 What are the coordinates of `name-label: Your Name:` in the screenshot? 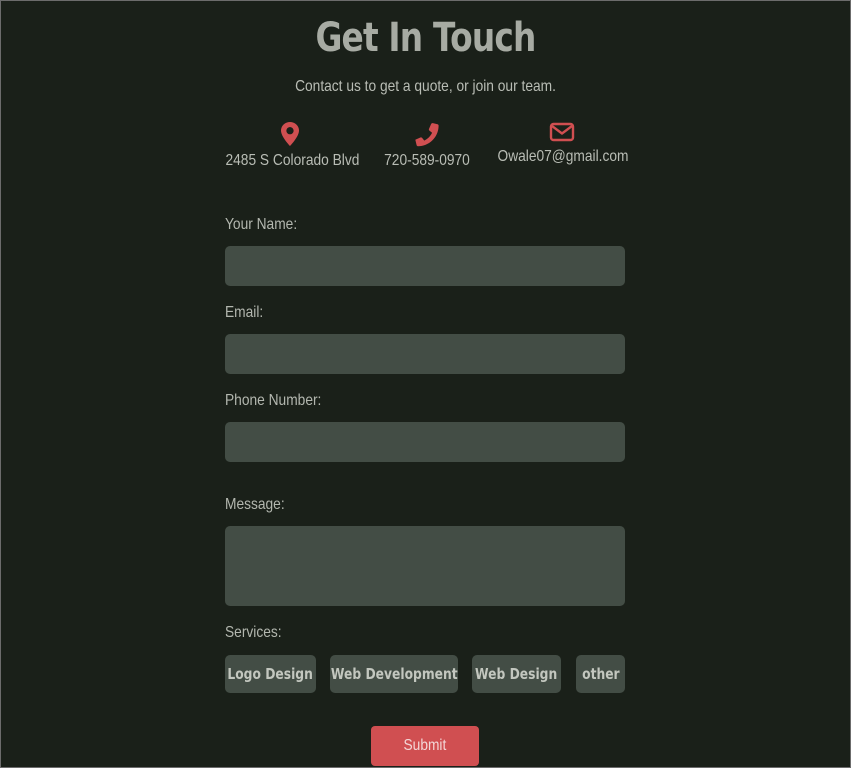 It's located at (261, 224).